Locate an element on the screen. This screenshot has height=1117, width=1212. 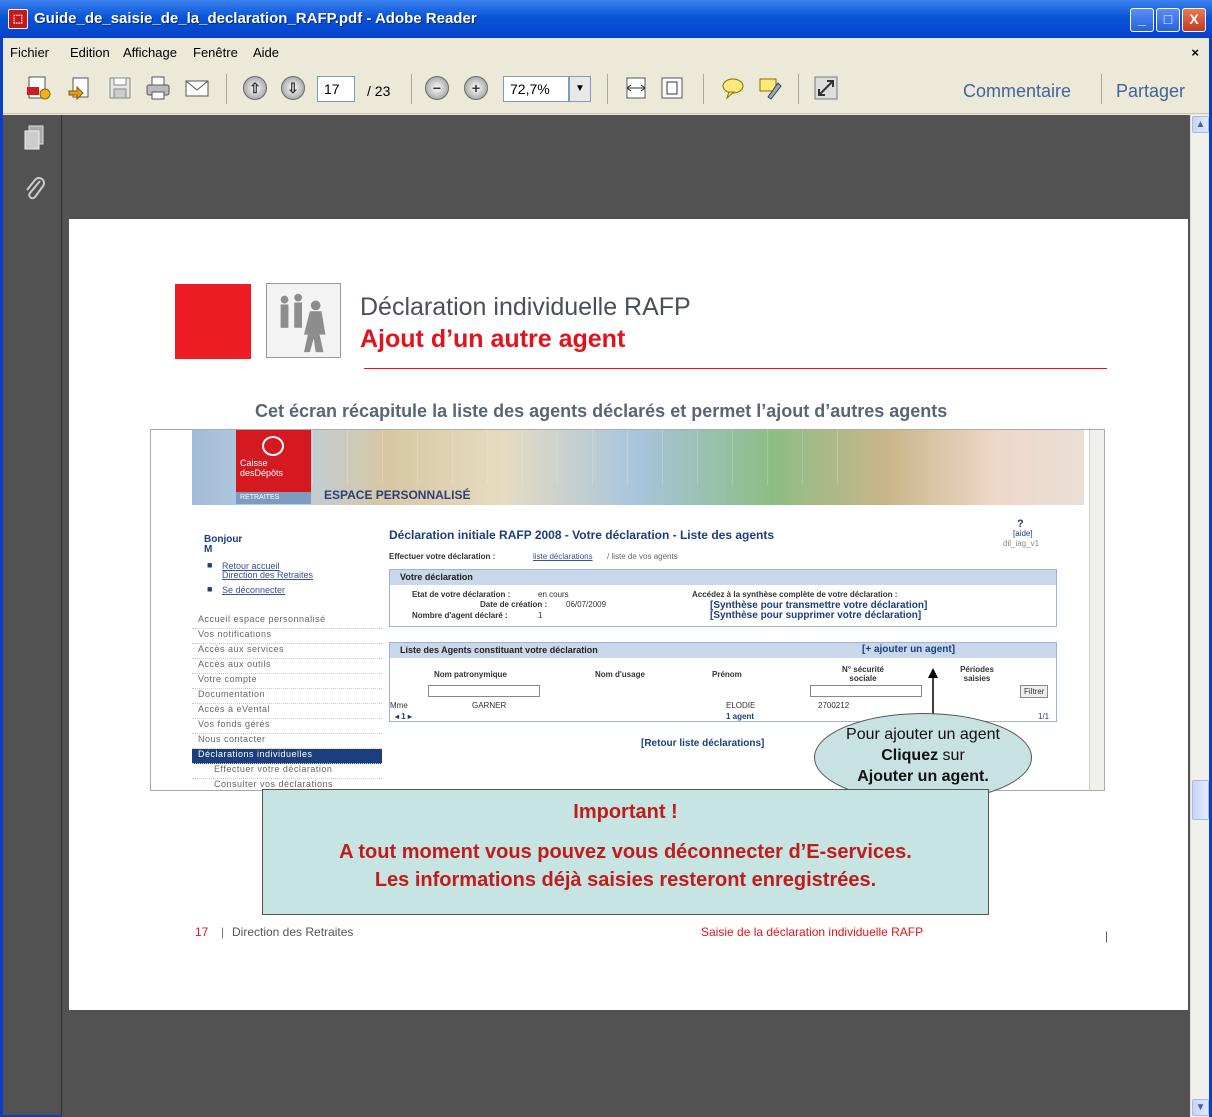
footer-page-number: 17 is located at coordinates (202, 932).